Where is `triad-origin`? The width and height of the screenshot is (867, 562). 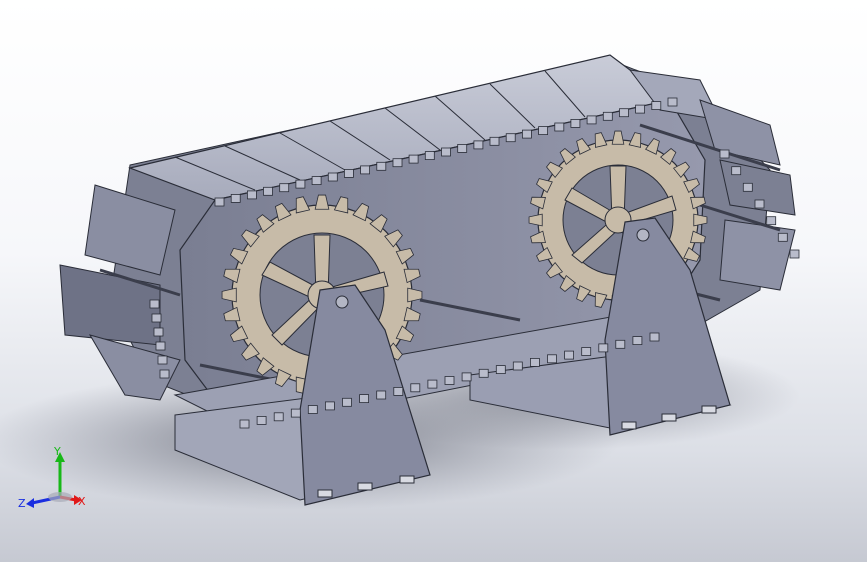 triad-origin is located at coordinates (60, 497).